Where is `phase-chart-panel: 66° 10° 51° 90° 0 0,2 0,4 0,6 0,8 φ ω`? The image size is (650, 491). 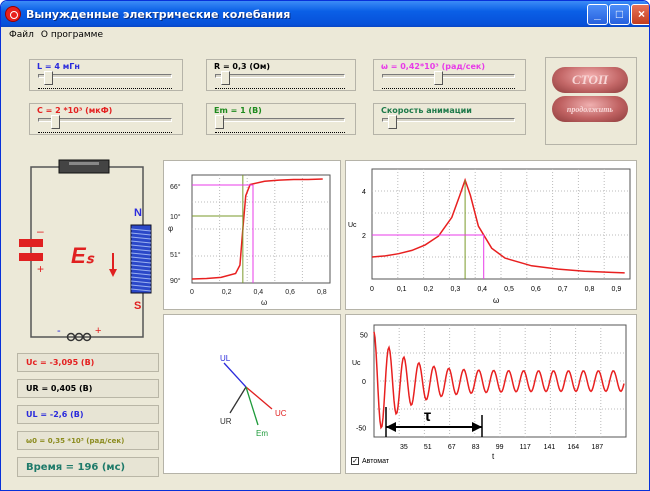
phase-chart-panel: 66° 10° 51° 90° 0 0,2 0,4 0,6 0,8 φ ω is located at coordinates (252, 235).